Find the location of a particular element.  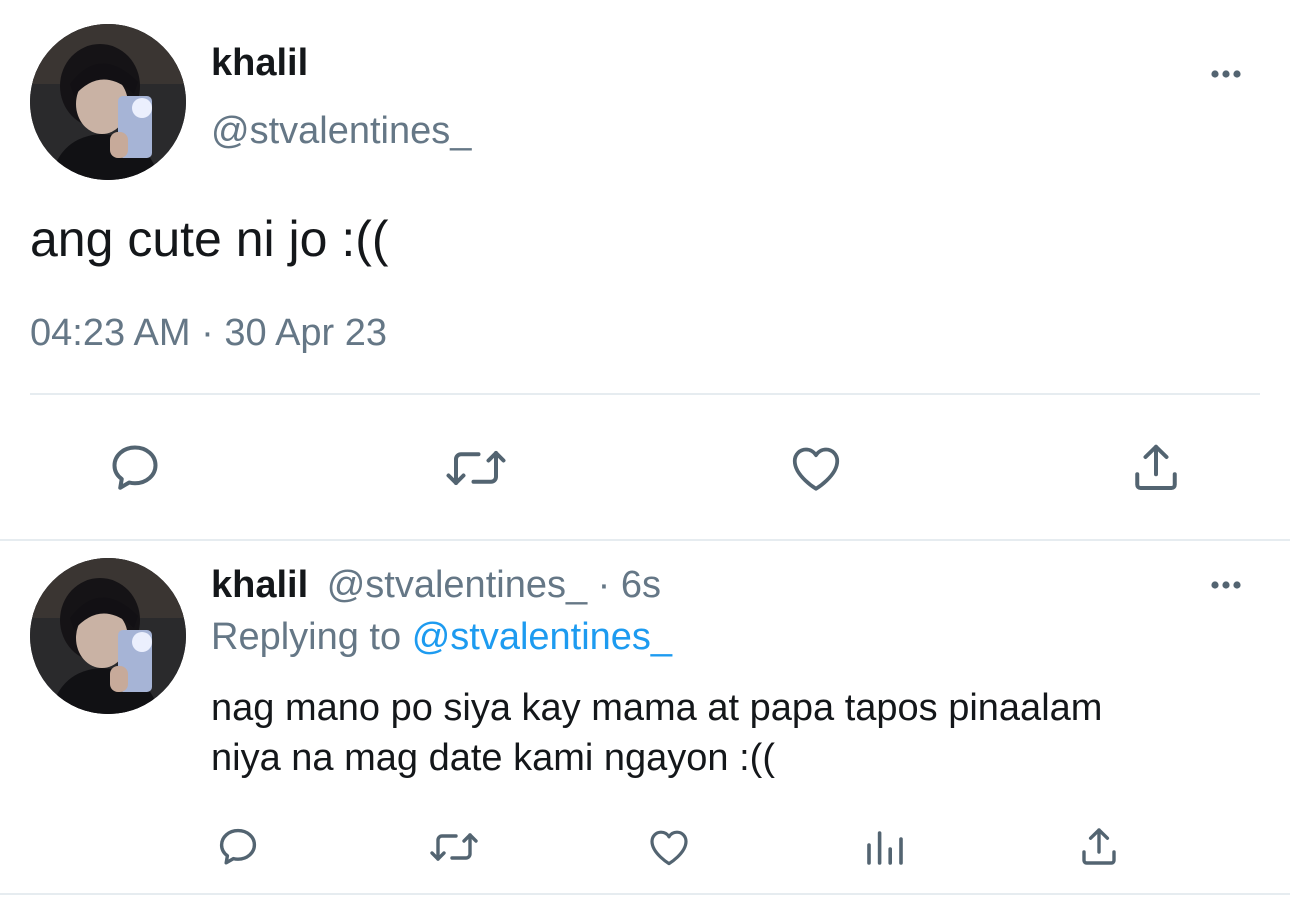

analytics-bars-icon is located at coordinates (885, 848).